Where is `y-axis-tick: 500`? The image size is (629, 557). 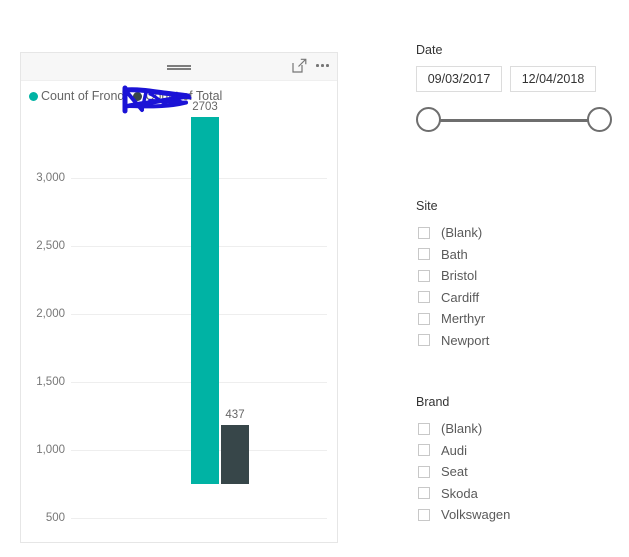 y-axis-tick: 500 is located at coordinates (55, 518).